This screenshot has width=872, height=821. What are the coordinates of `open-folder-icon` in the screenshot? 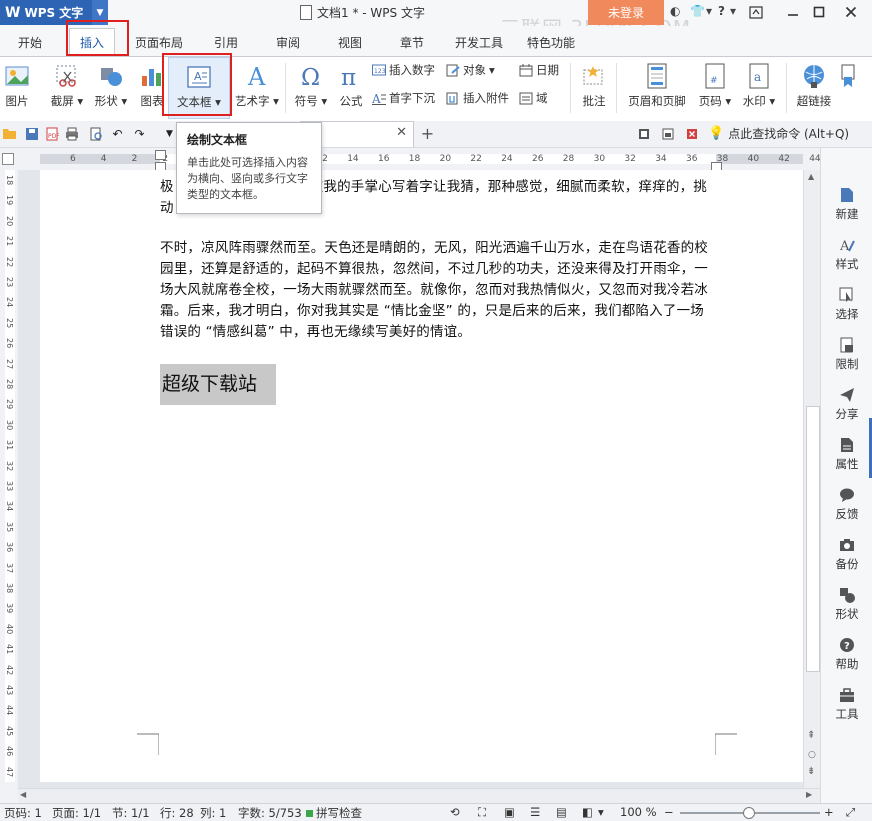 It's located at (9, 133).